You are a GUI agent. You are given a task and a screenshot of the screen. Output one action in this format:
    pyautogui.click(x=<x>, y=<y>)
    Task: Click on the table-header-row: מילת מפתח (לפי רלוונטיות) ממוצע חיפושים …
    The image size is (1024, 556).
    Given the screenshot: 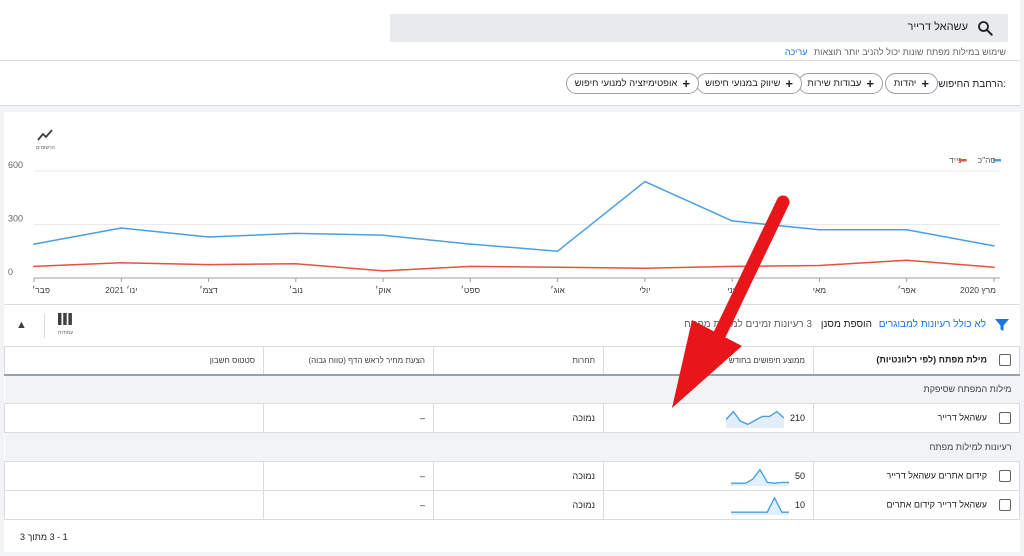 What is the action you would take?
    pyautogui.click(x=512, y=361)
    